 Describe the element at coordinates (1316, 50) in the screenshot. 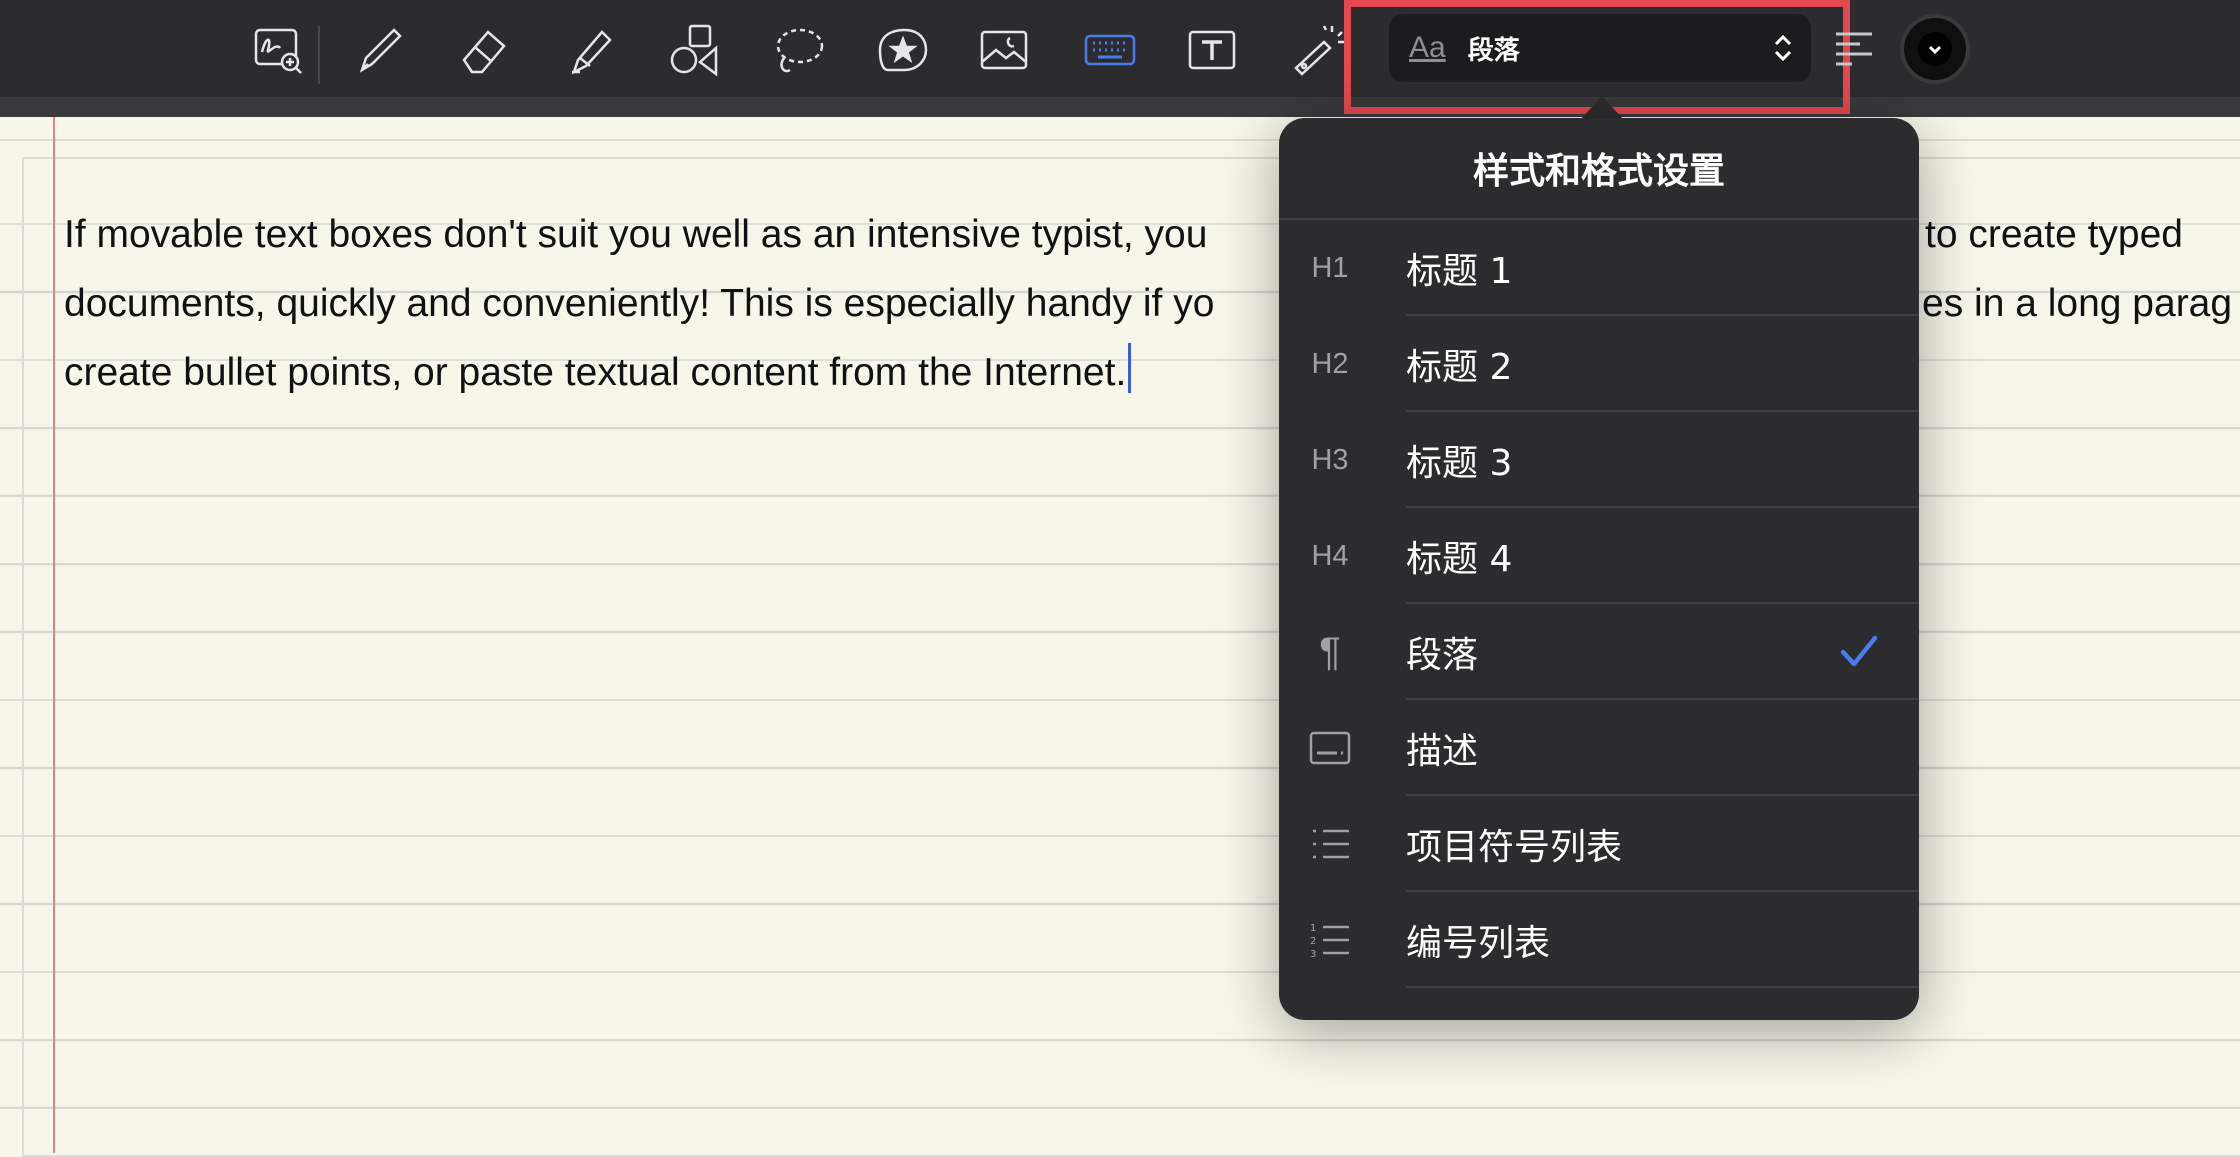

I see `laser-pointer-icon` at that location.